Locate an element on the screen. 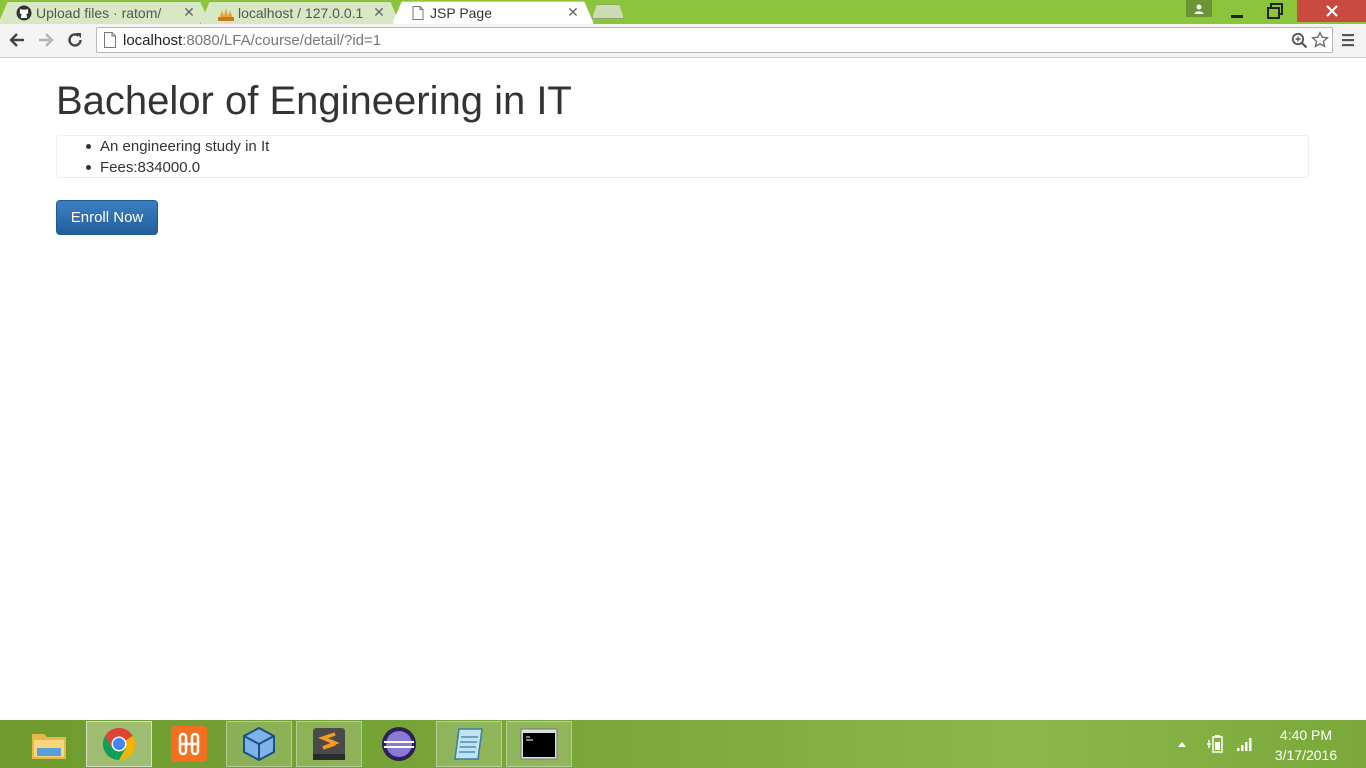  xampp-icon is located at coordinates (189, 744).